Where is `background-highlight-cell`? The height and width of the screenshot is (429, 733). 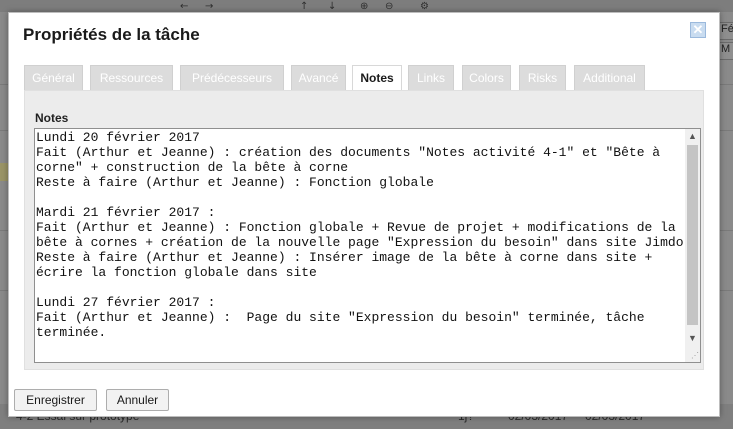
background-highlight-cell is located at coordinates (4, 172).